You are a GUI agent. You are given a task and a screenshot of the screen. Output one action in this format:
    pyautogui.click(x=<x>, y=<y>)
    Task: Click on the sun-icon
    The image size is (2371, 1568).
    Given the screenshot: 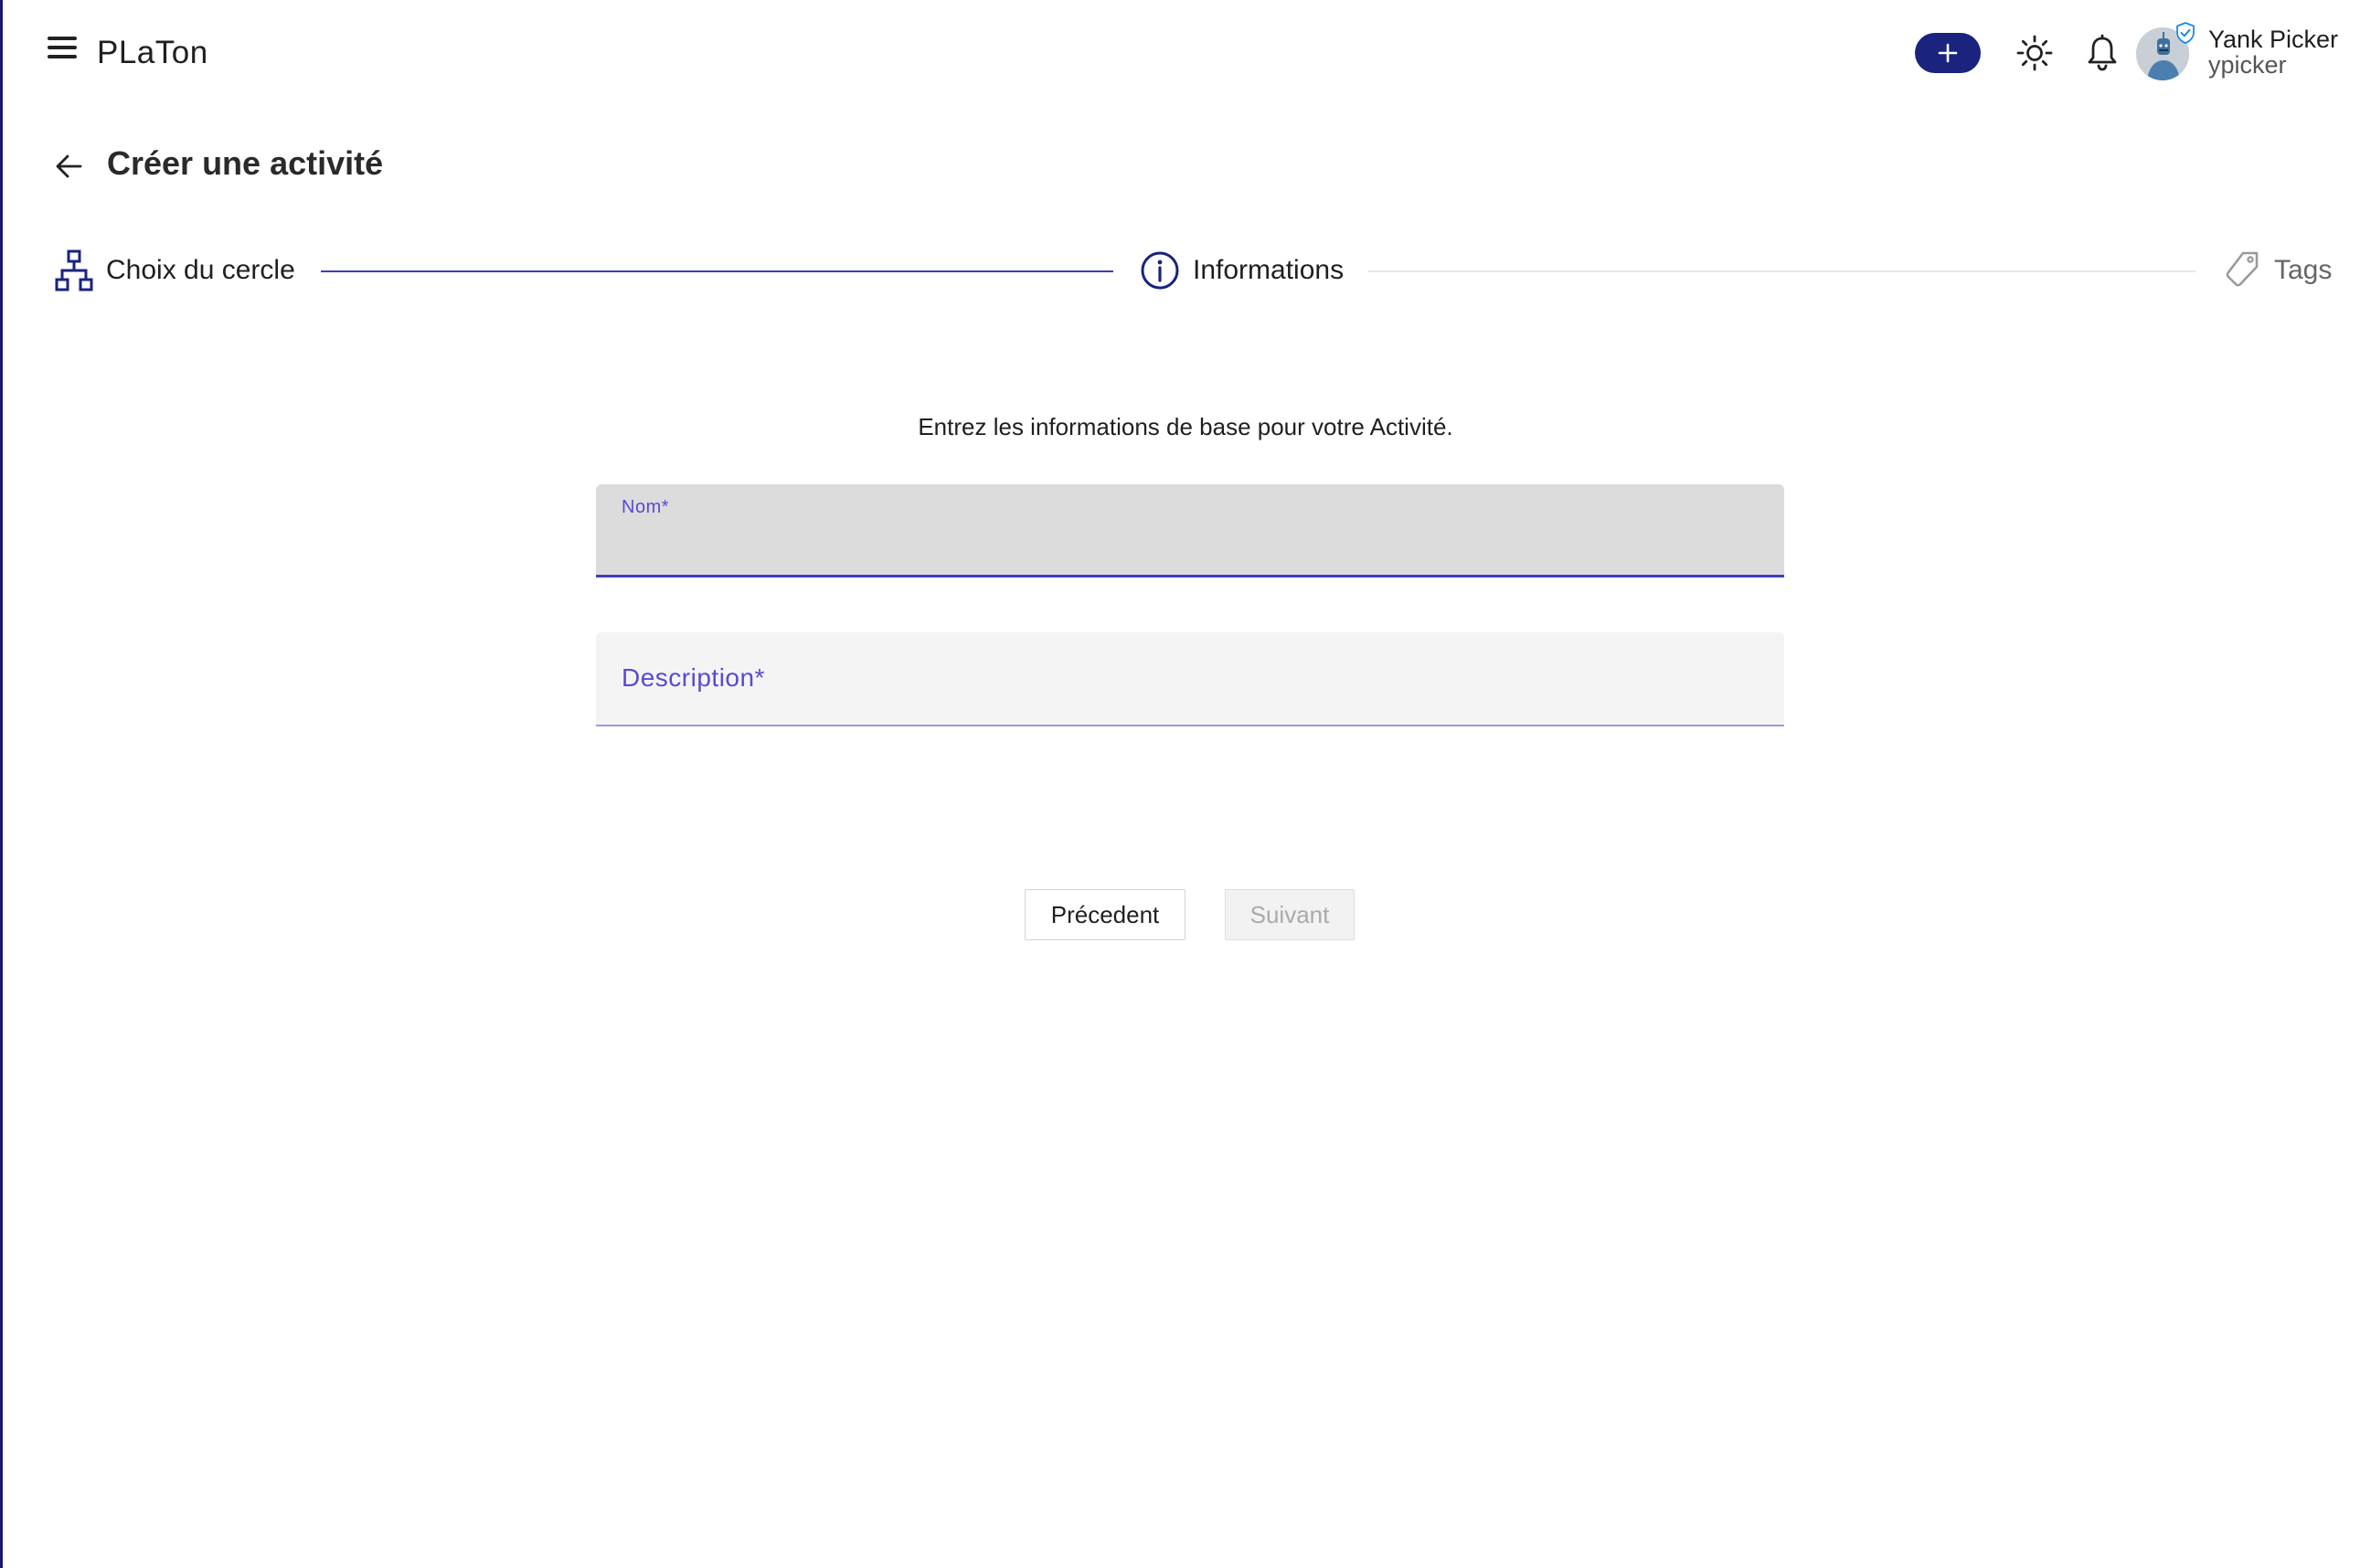 What is the action you would take?
    pyautogui.click(x=2035, y=53)
    